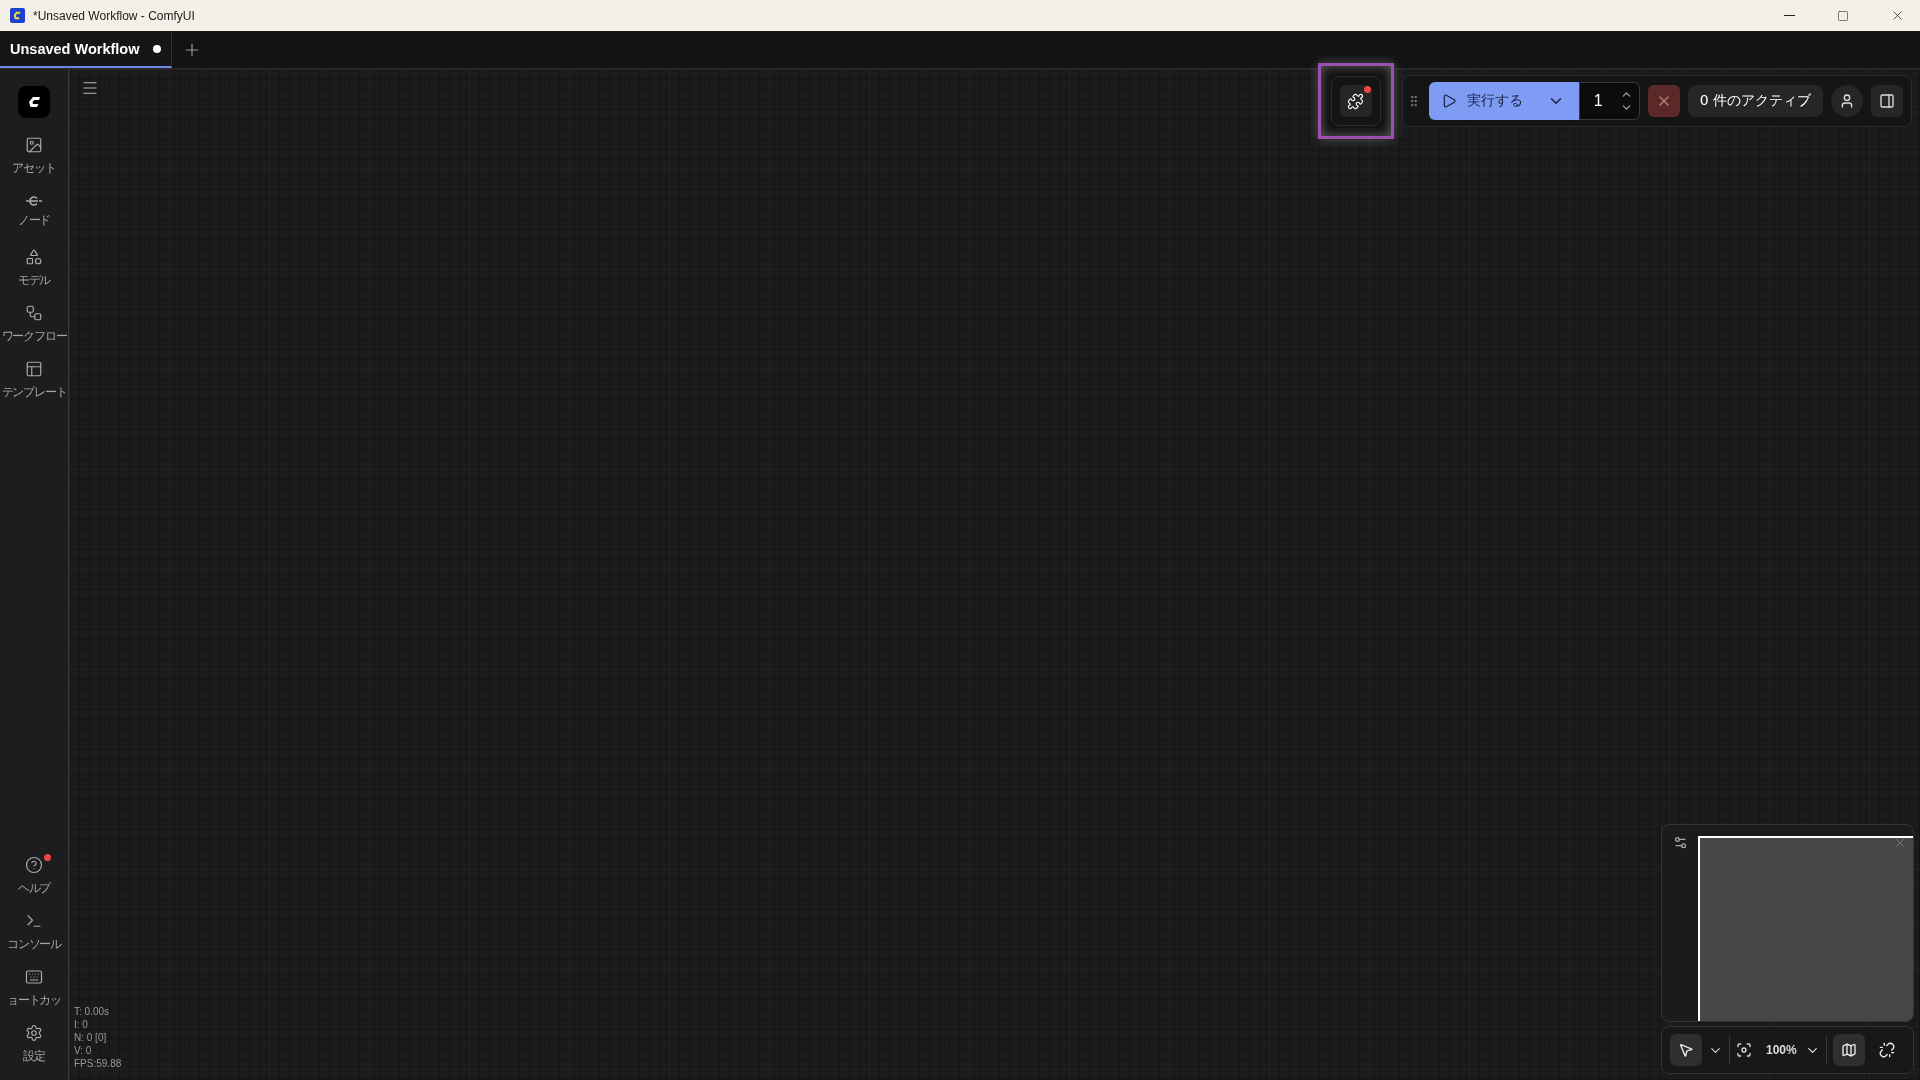 This screenshot has height=1080, width=1920. I want to click on pointer-icon, so click(1686, 1050).